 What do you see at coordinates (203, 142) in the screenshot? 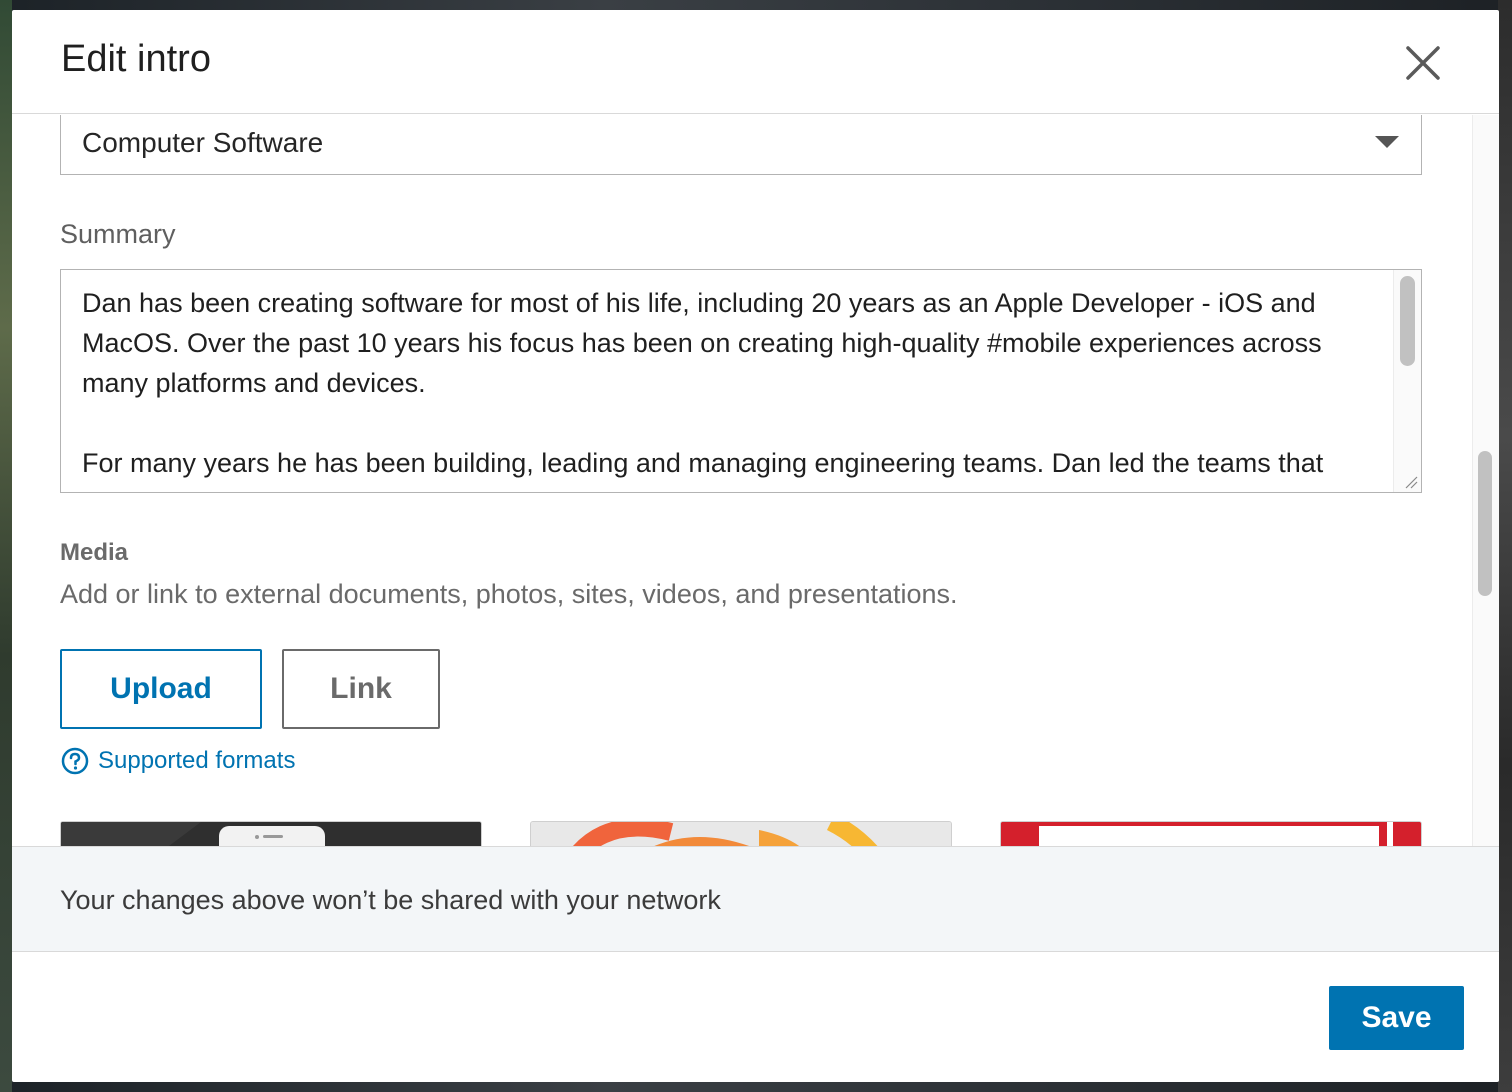
I see `industry-select-value: Computer Software` at bounding box center [203, 142].